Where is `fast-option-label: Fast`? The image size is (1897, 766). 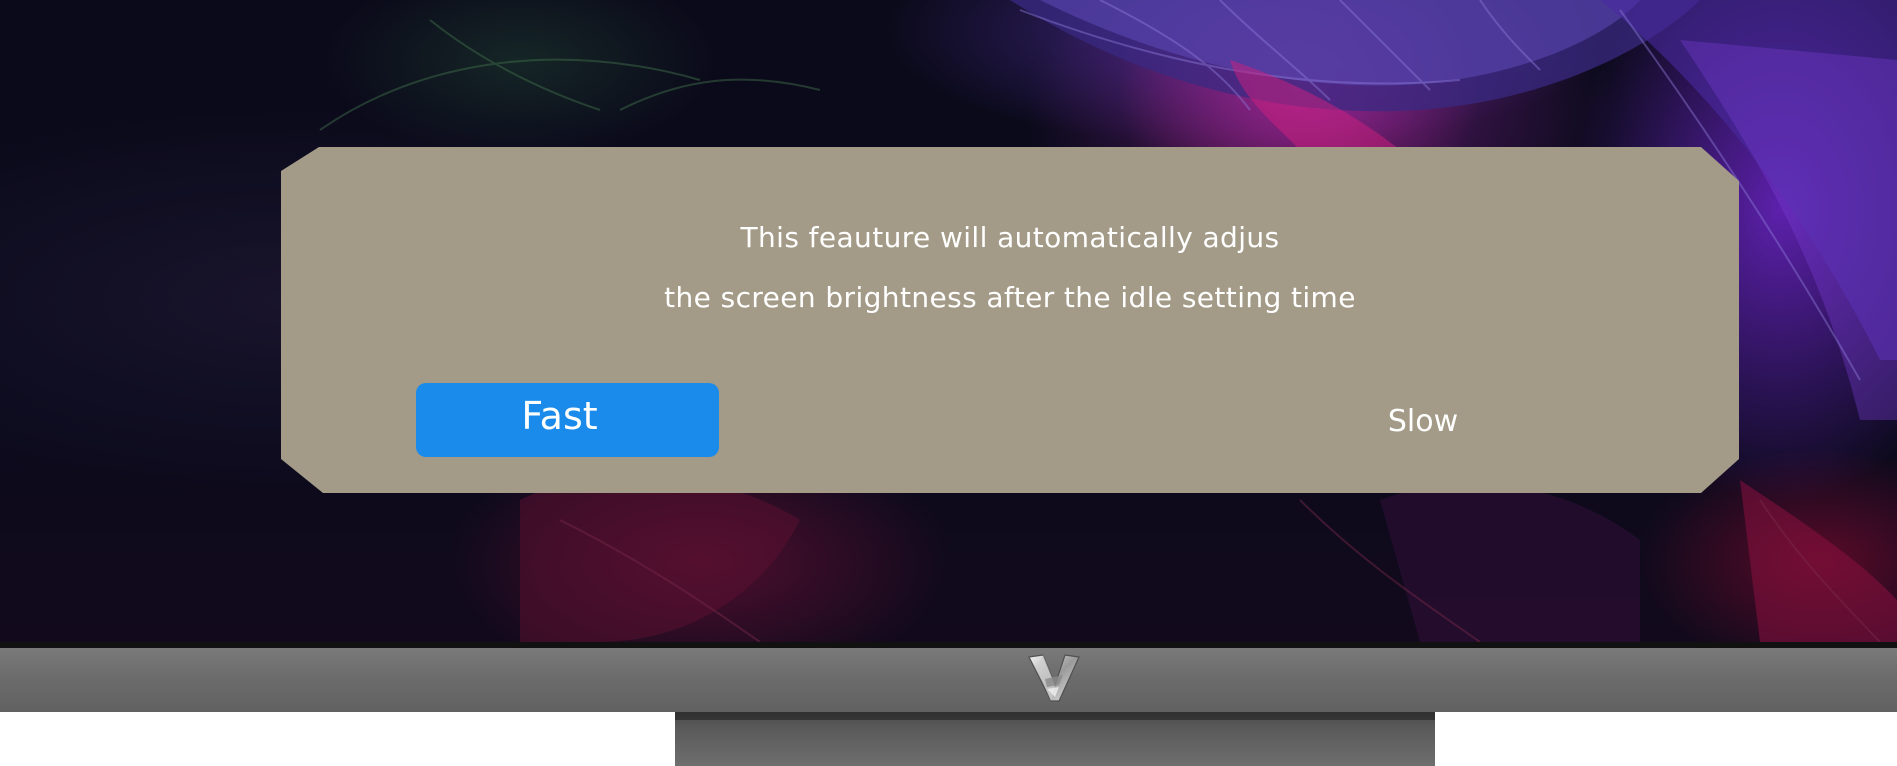 fast-option-label: Fast is located at coordinates (559, 416).